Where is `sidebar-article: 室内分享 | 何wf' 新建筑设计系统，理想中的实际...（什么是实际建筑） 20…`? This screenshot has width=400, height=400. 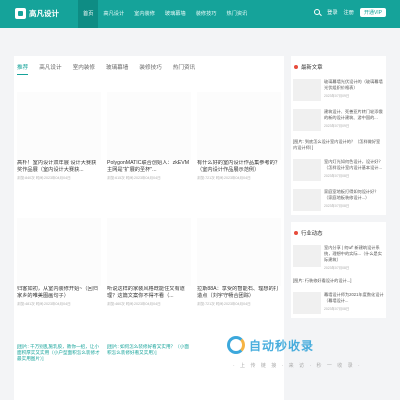
sidebar-article: 室内分享 | 何wf' 新建筑设计系统，理想中的实际...（什么是实际建筑） 20… is located at coordinates (338, 257).